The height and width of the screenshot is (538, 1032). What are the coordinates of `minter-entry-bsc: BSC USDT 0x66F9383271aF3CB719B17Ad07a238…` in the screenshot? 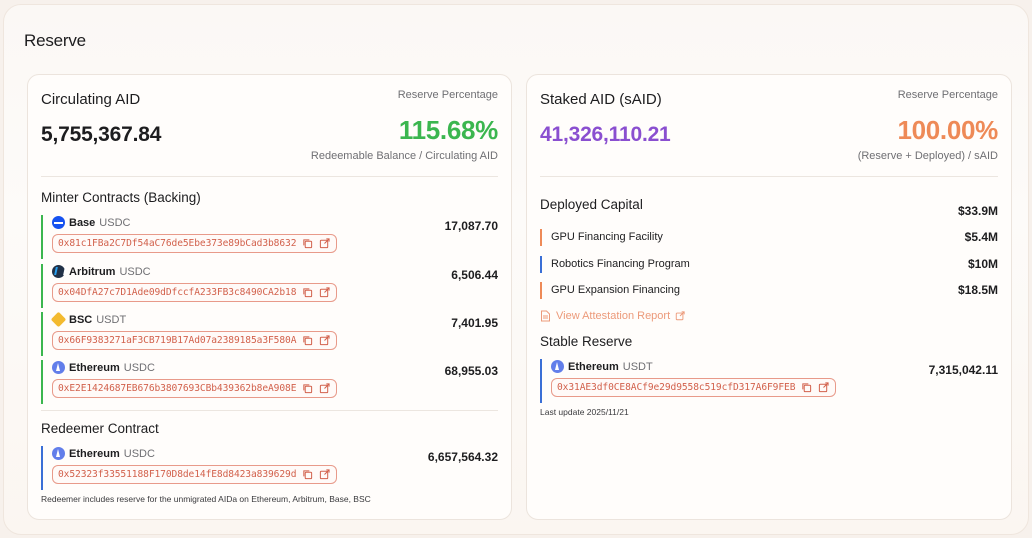 It's located at (269, 333).